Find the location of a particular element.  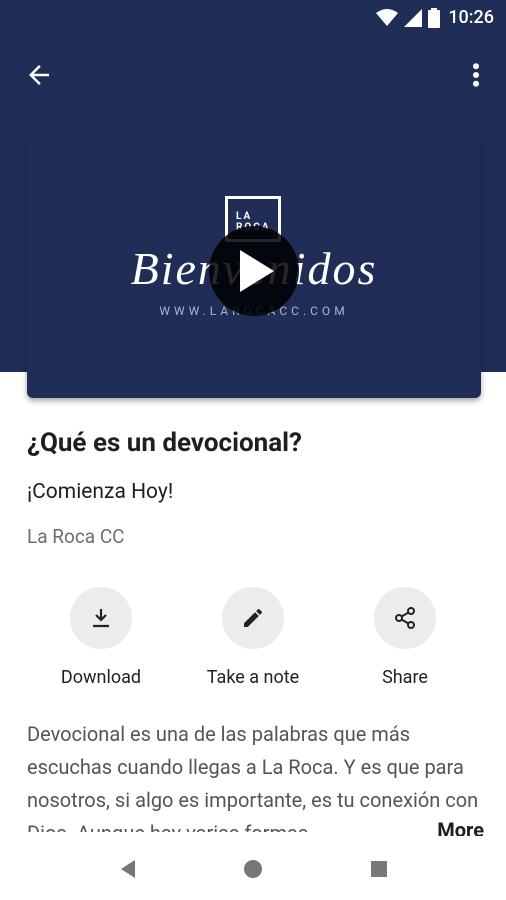

episode-subtitle: ¡Comienza Hoy! is located at coordinates (100, 492).